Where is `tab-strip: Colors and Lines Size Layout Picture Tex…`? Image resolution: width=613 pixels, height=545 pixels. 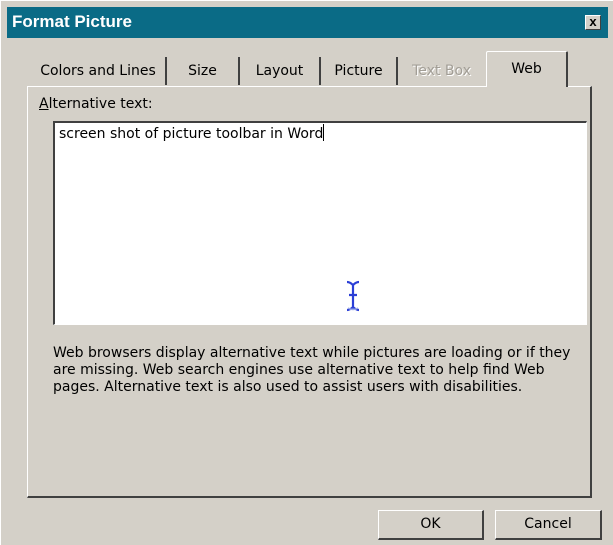 tab-strip: Colors and Lines Size Layout Picture Tex… is located at coordinates (305, 69).